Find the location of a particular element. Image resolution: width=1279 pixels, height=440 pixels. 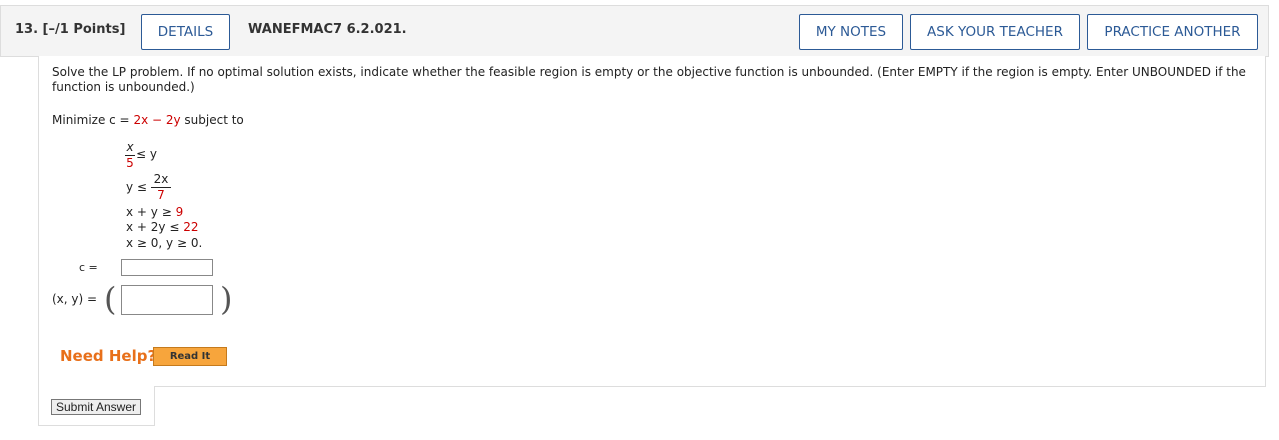

constraint-1-denominator: 5 is located at coordinates (130, 163).